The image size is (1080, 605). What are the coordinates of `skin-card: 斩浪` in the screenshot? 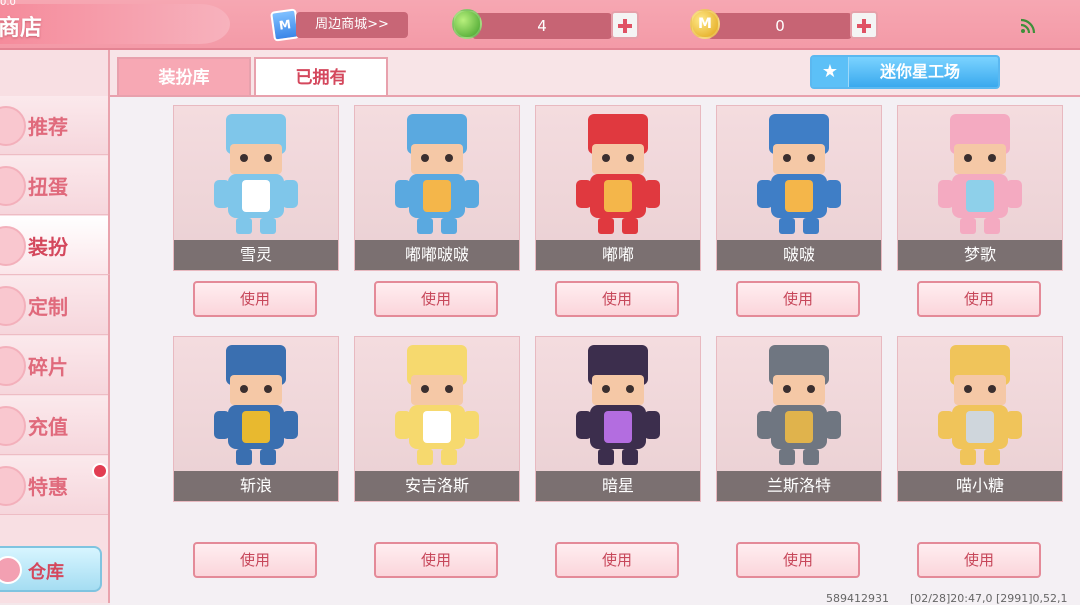 It's located at (256, 419).